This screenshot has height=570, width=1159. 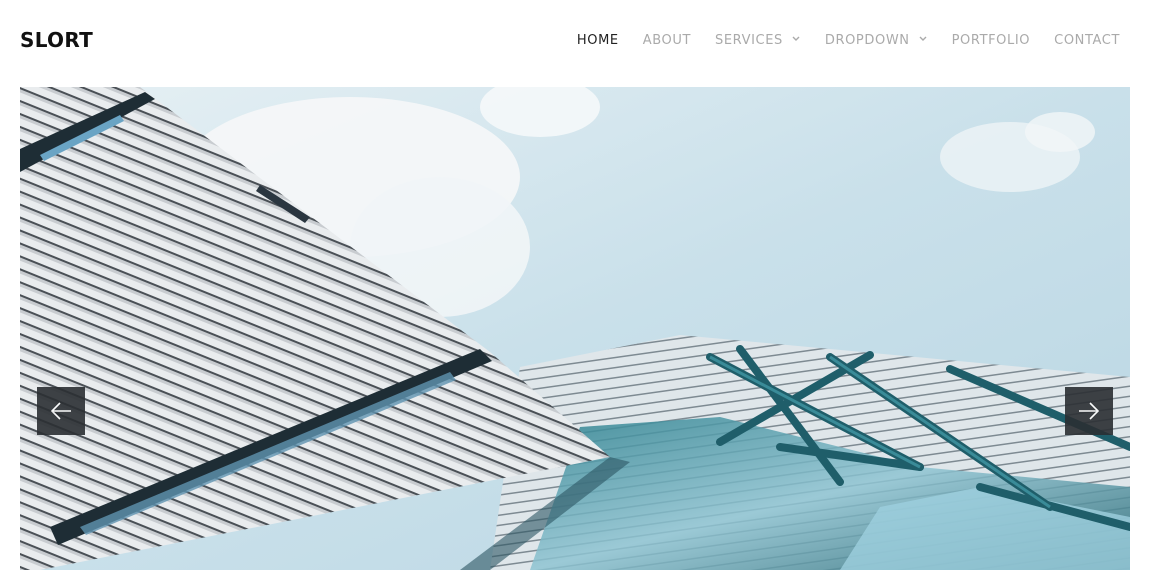 I want to click on arrow-right-icon, so click(x=1089, y=411).